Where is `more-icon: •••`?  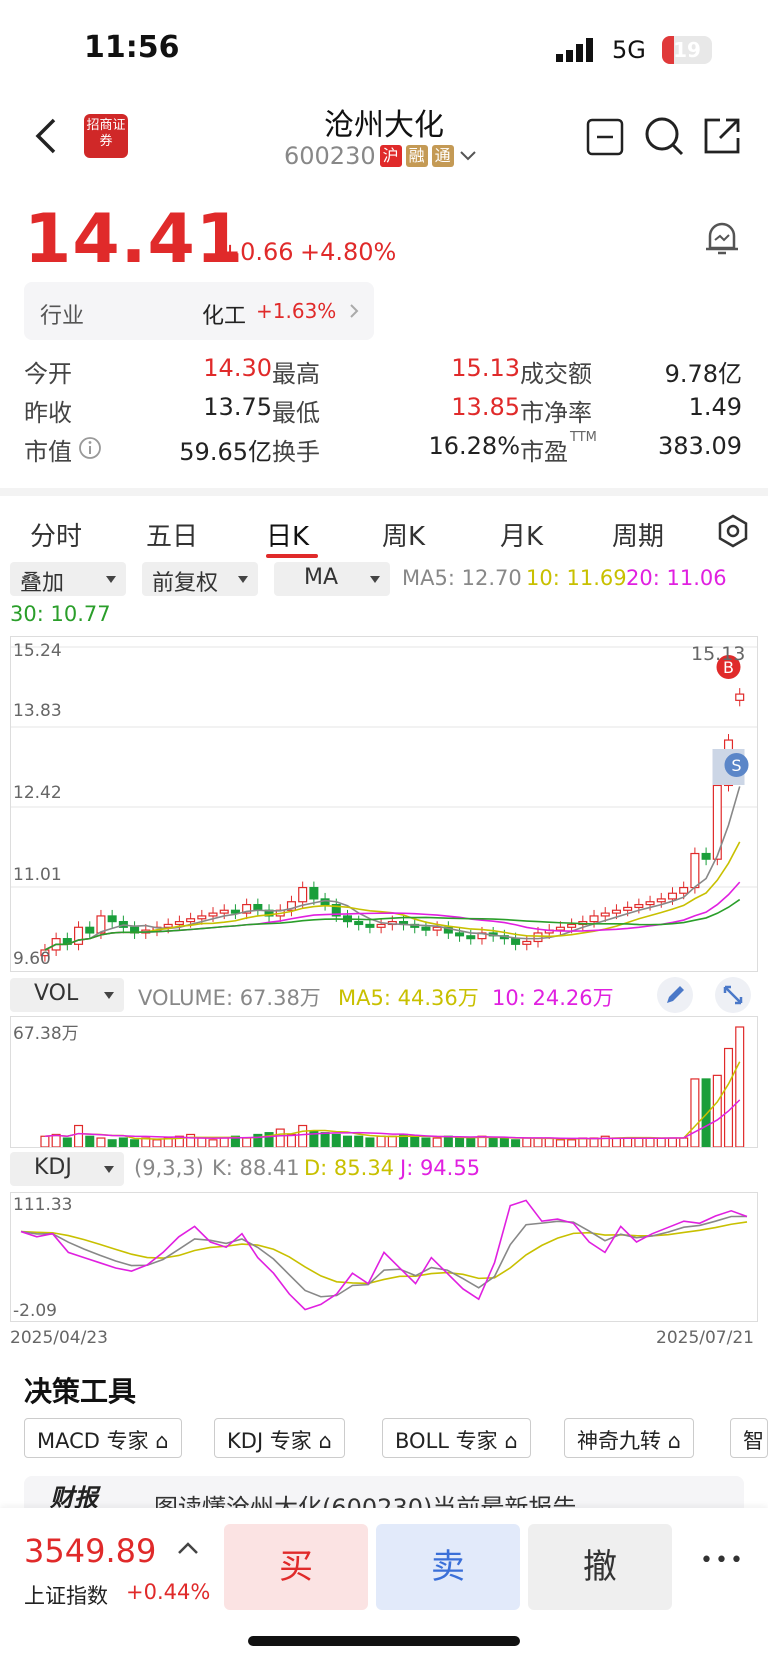 more-icon: ••• is located at coordinates (722, 1560).